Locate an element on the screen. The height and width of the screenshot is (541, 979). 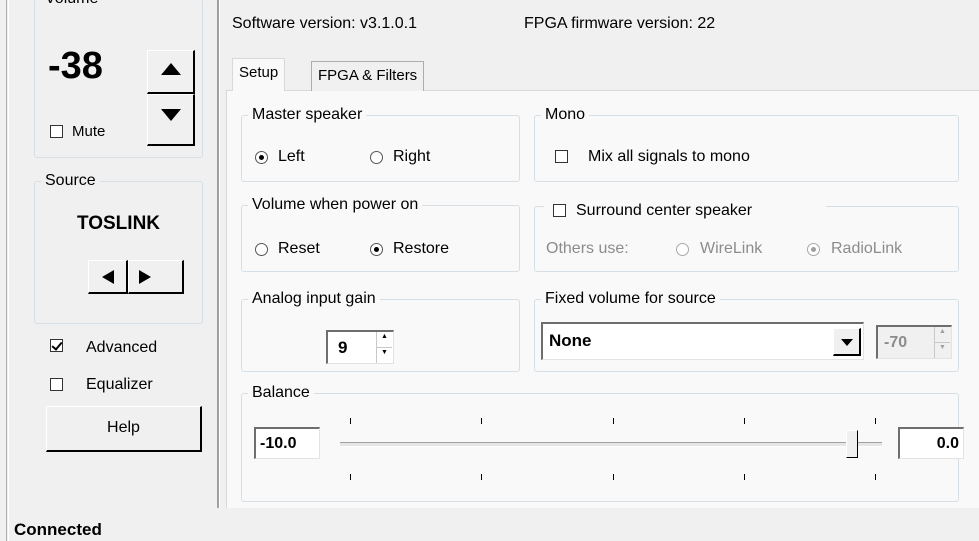
source-group-label: Source is located at coordinates (70, 180).